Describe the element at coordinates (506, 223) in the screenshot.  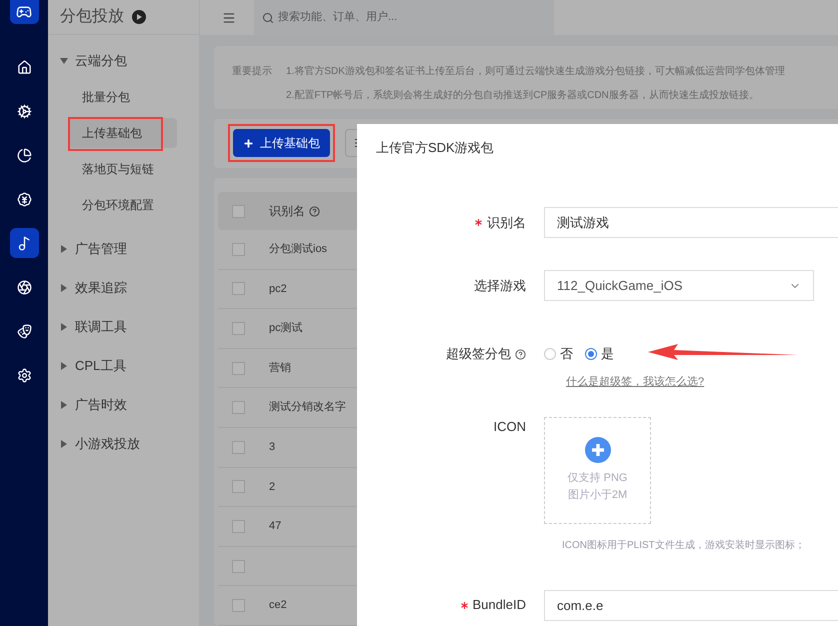
I see `field-label: 识别名` at that location.